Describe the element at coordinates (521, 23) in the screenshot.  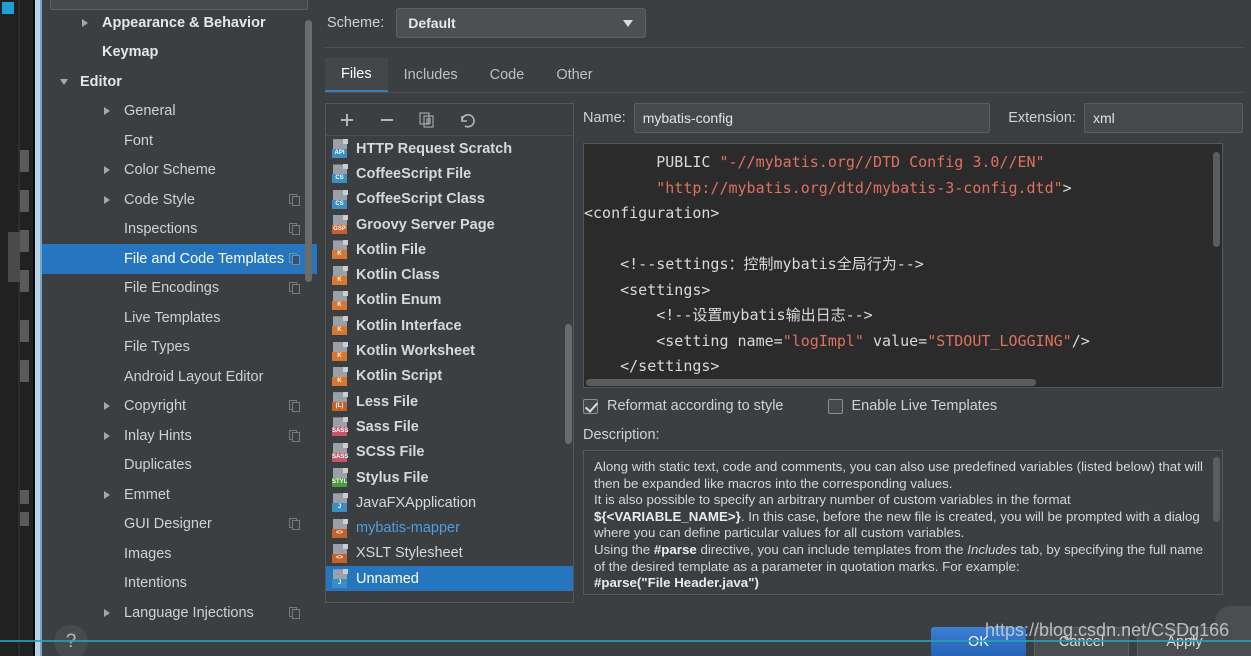
I see `scheme-dropdown: Default` at that location.